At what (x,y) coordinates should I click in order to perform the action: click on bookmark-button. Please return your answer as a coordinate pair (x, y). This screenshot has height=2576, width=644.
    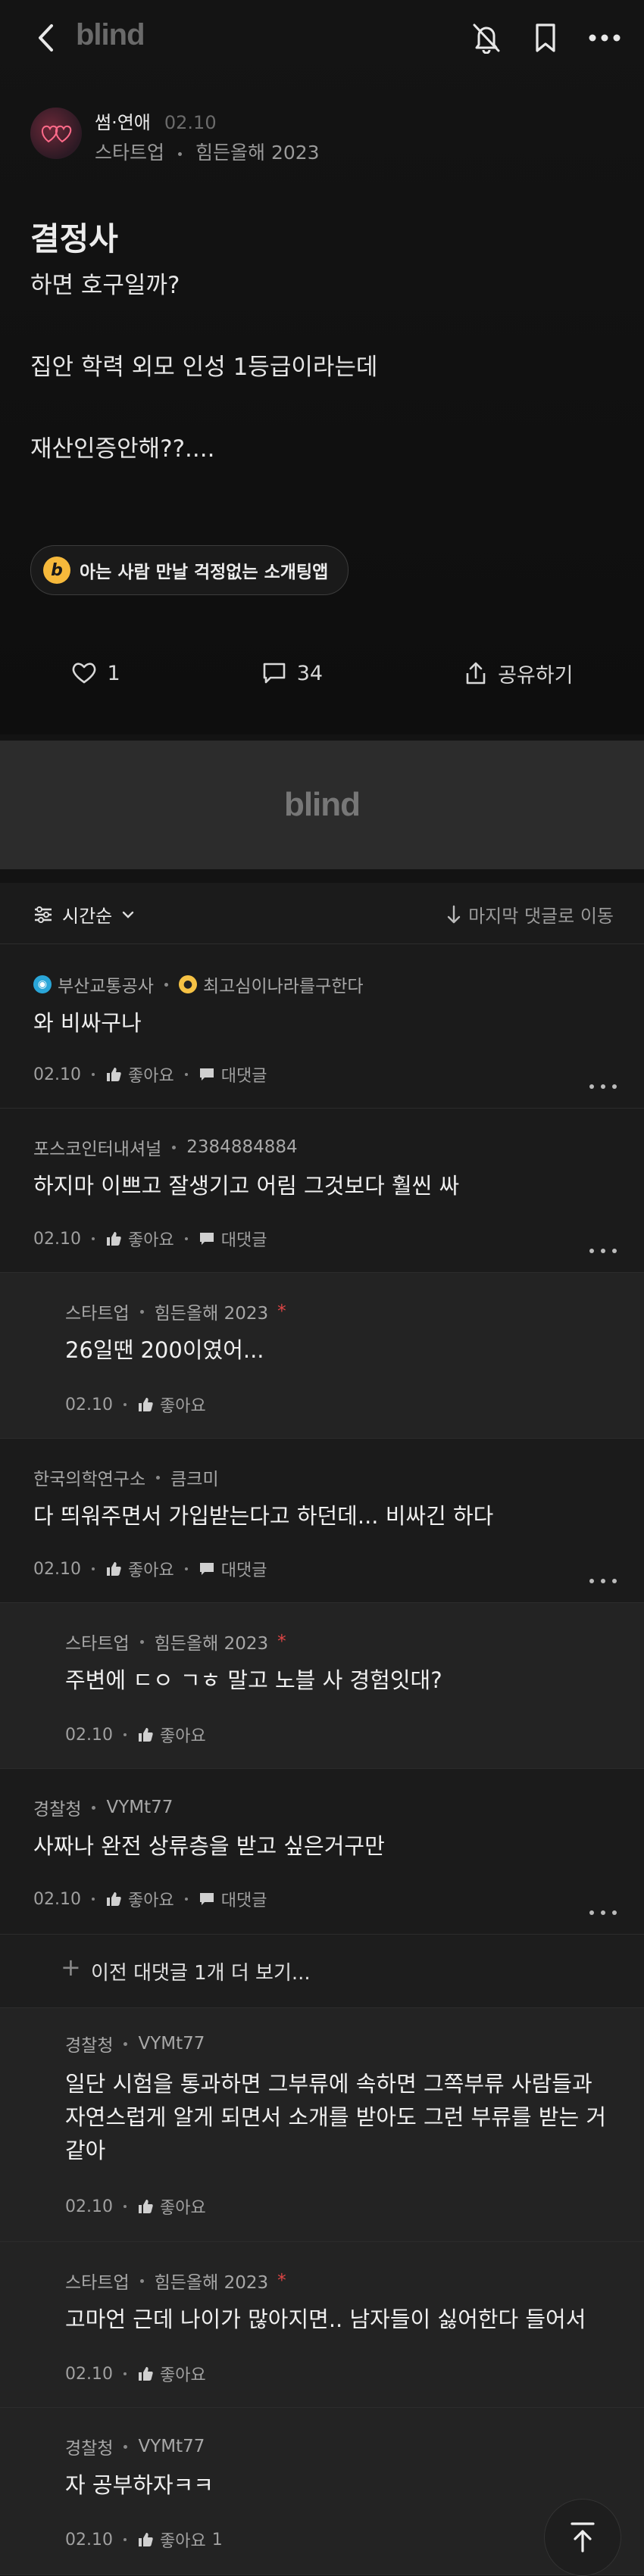
    Looking at the image, I should click on (545, 38).